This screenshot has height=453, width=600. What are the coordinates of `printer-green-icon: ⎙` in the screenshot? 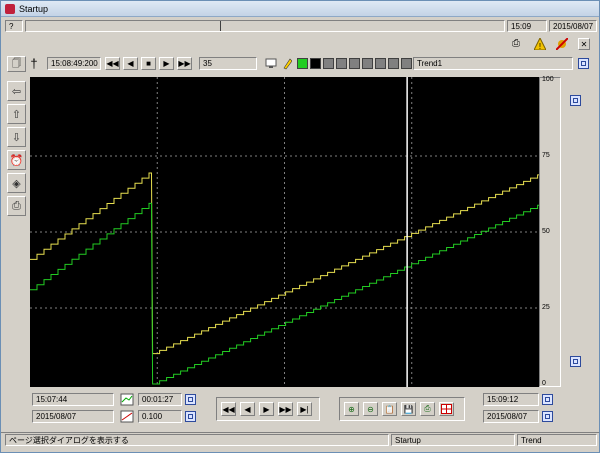 It's located at (427, 408).